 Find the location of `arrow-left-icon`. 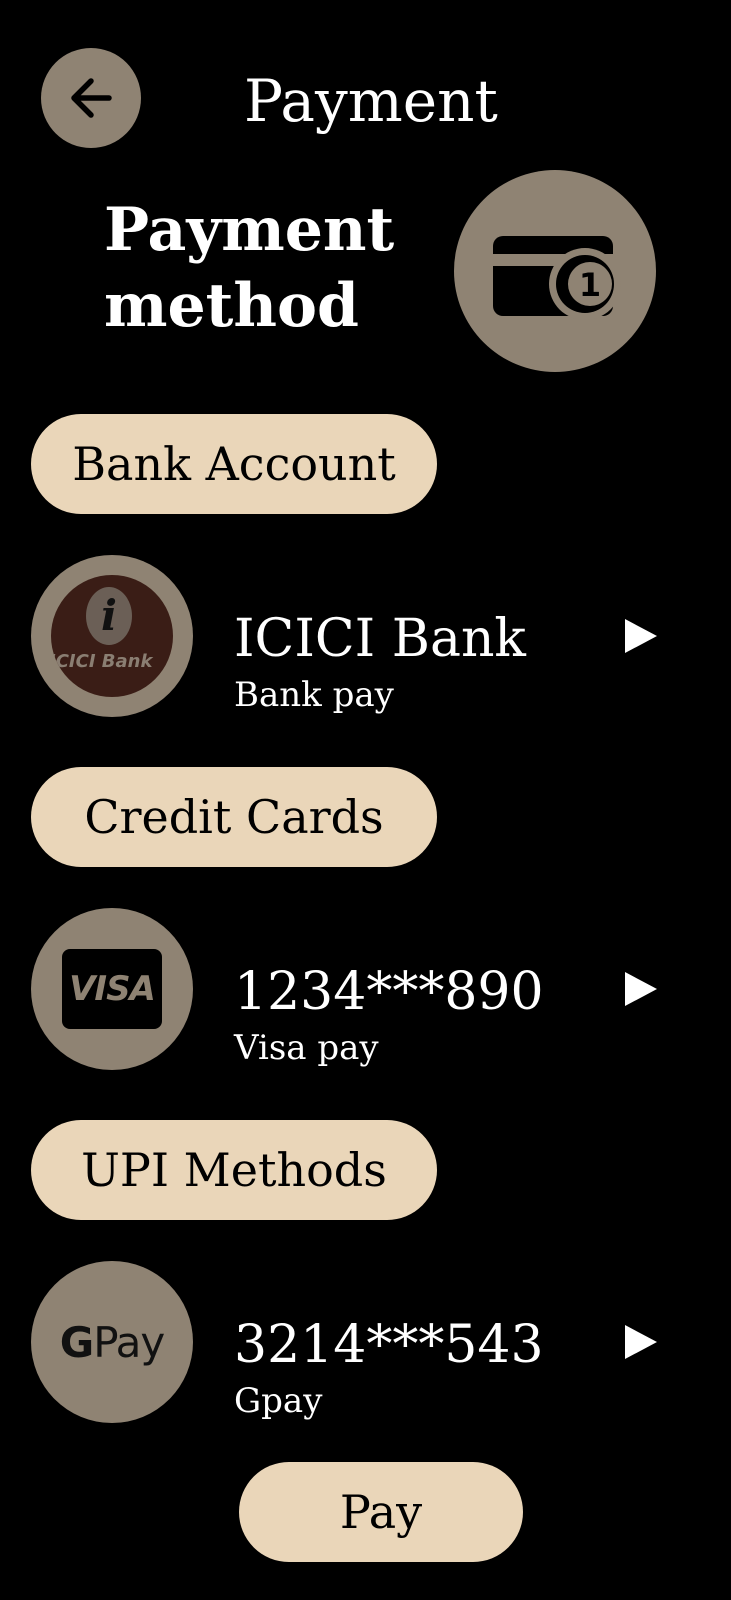

arrow-left-icon is located at coordinates (91, 98).